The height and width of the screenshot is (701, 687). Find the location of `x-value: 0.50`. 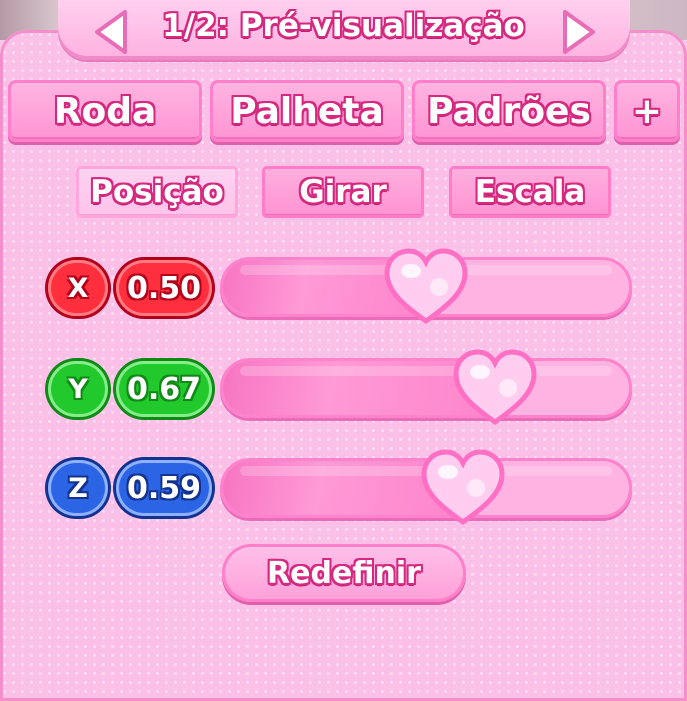

x-value: 0.50 is located at coordinates (164, 288).